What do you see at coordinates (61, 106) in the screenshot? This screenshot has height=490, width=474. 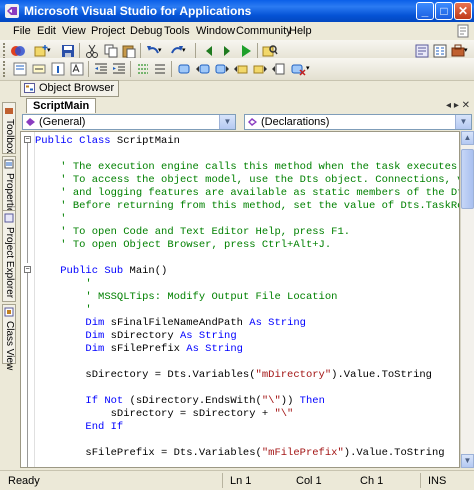 I see `tab-scriptmain: ScriptMain` at bounding box center [61, 106].